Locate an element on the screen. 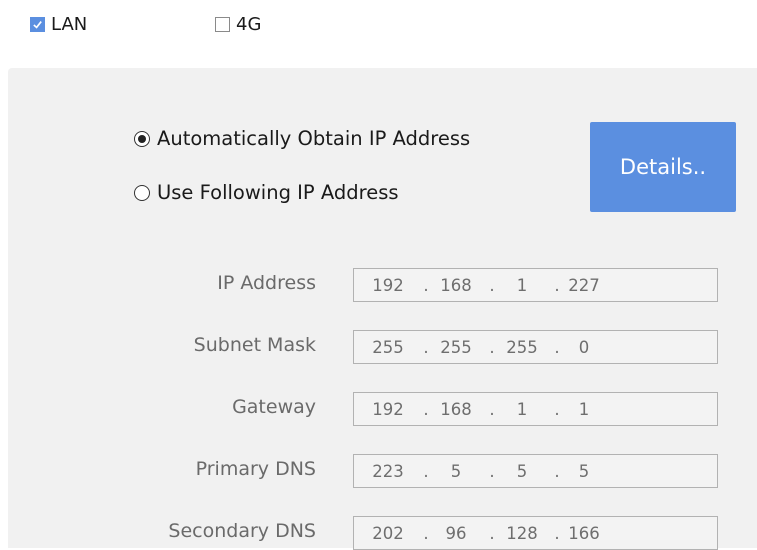 The image size is (757, 550). radio-auto-ip: Automatically Obtain IP Address is located at coordinates (302, 138).